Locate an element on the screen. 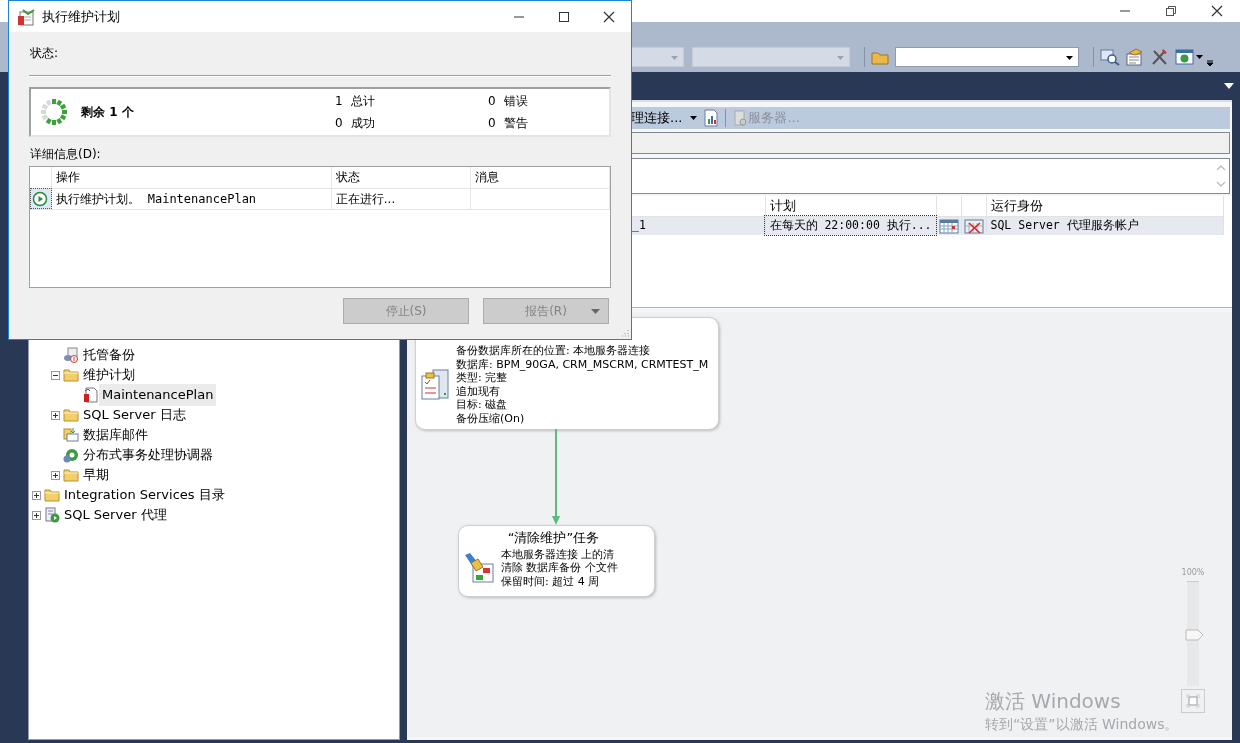  mail-icon is located at coordinates (71, 435).